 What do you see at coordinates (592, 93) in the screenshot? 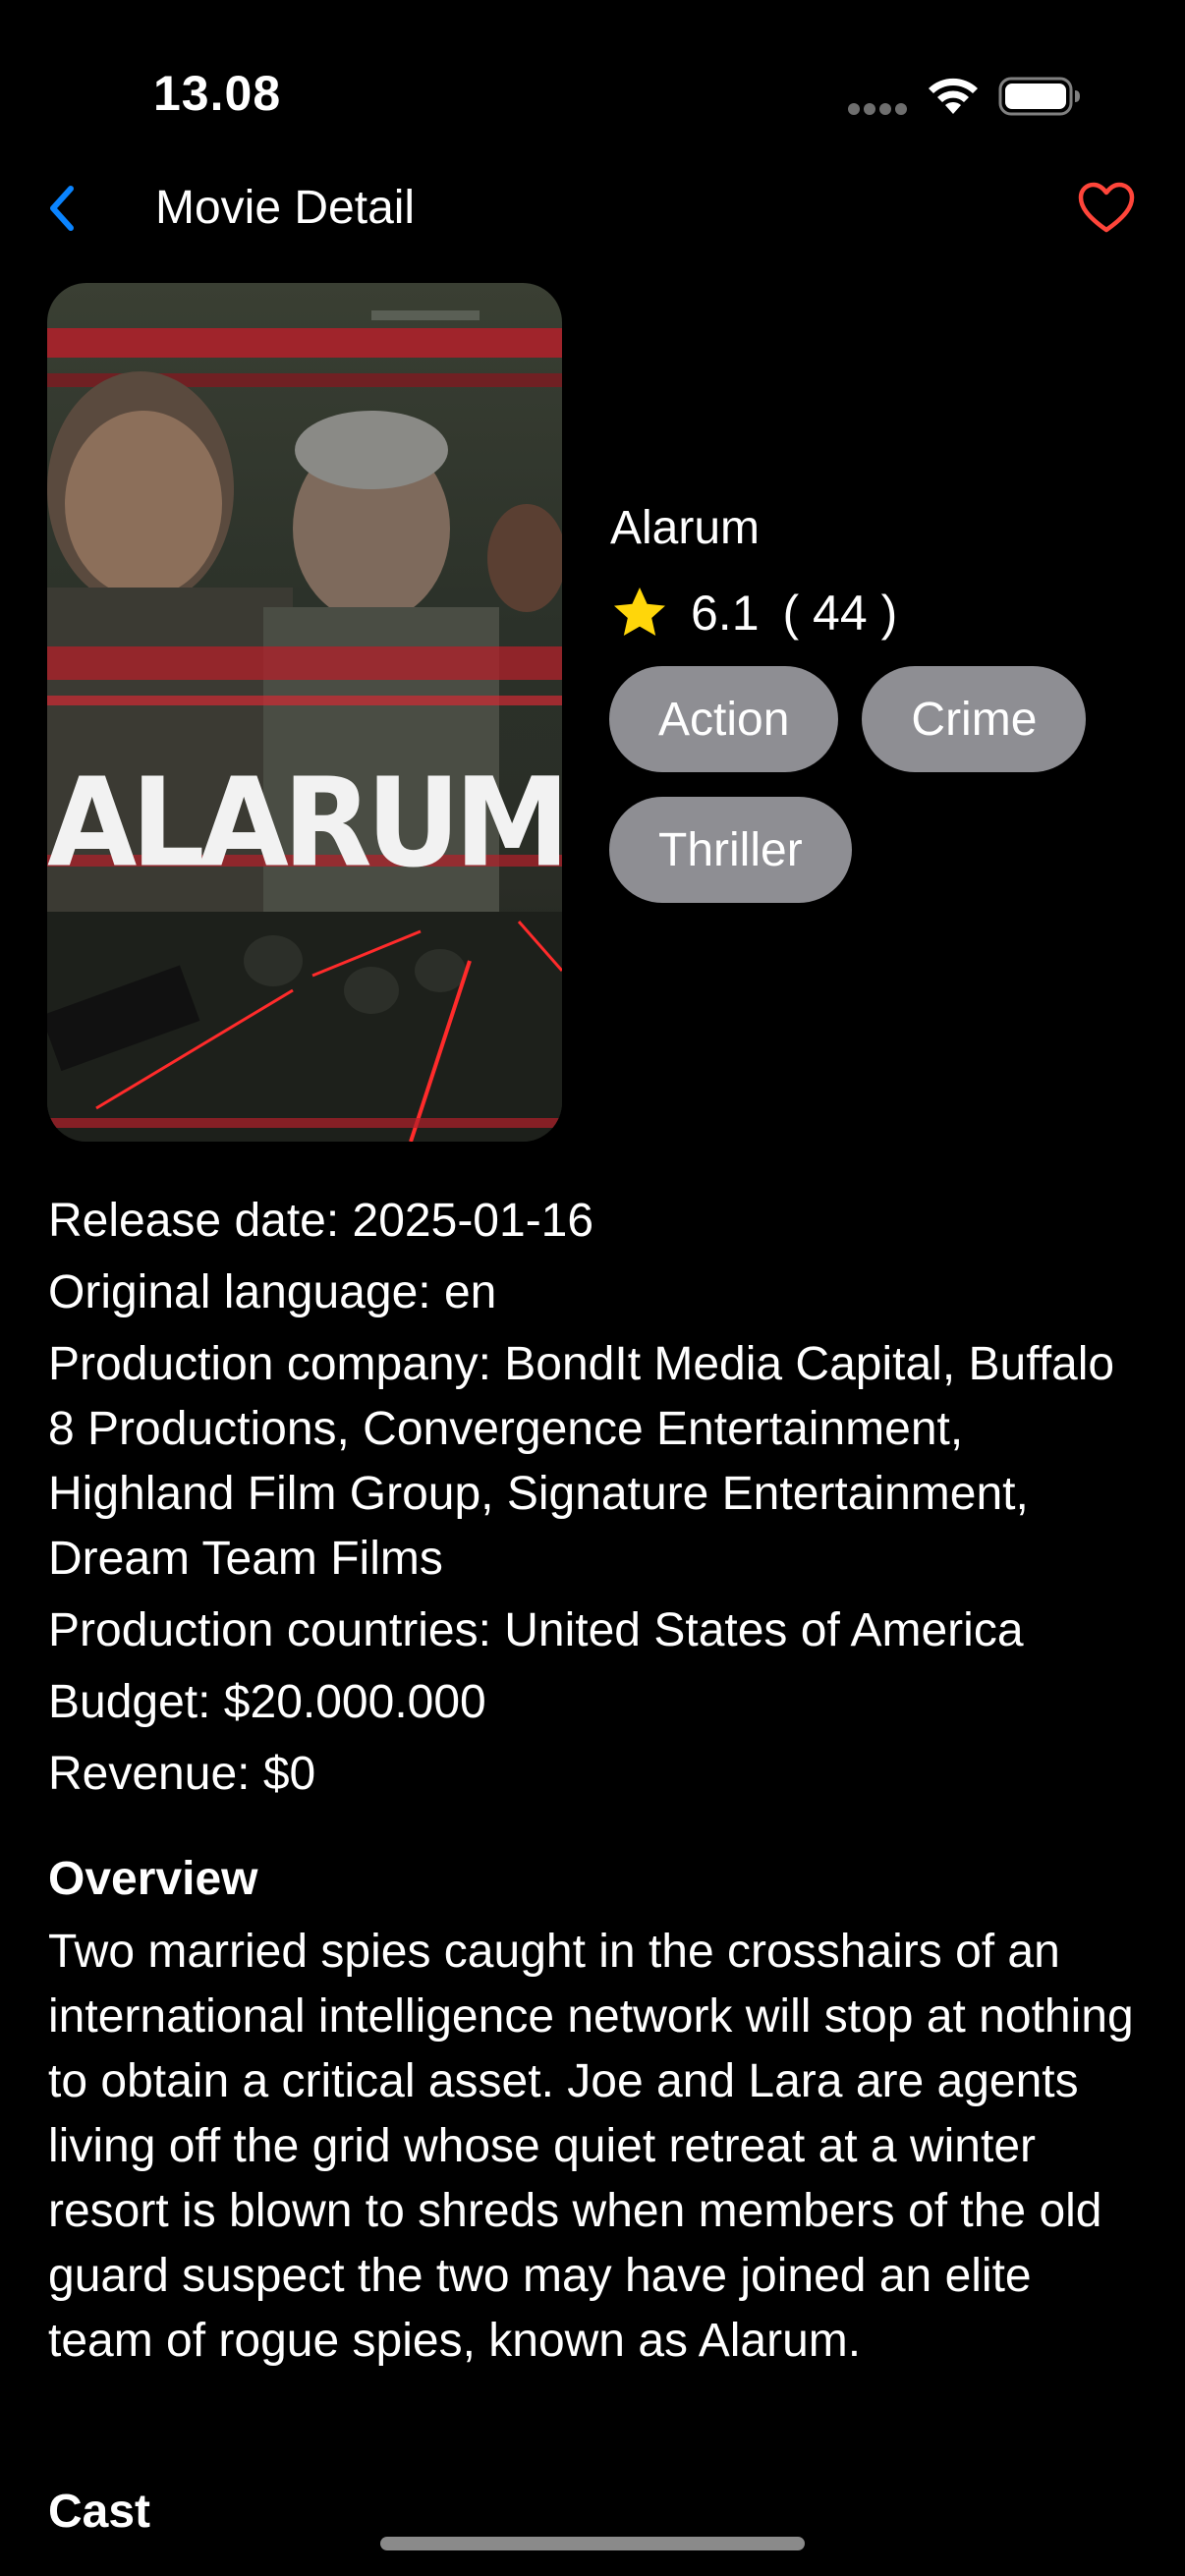
I see `status-bar: 13.08` at bounding box center [592, 93].